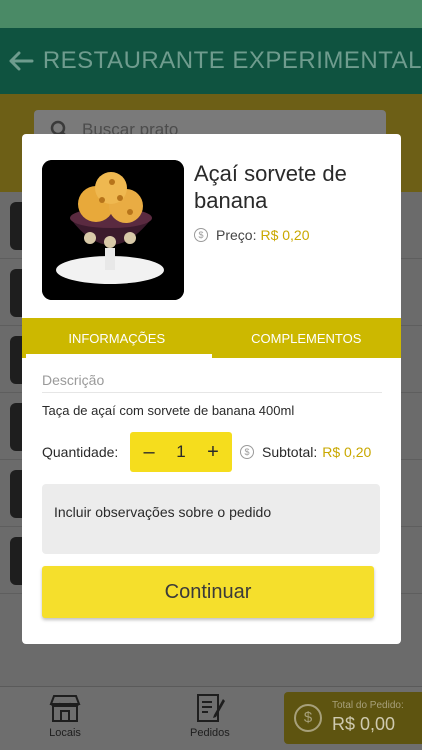 The image size is (422, 750). What do you see at coordinates (208, 592) in the screenshot?
I see `continue-button: Continuar` at bounding box center [208, 592].